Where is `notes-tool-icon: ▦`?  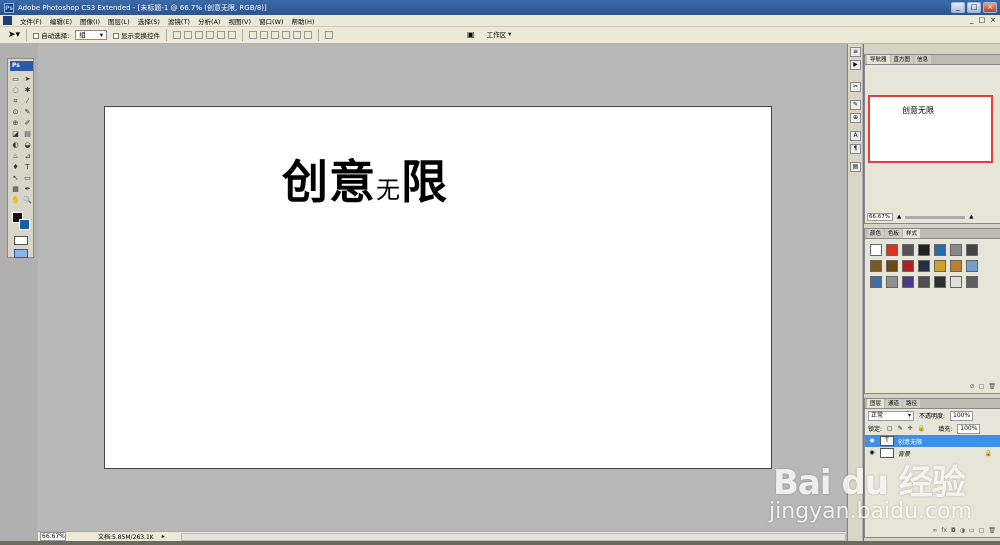
notes-tool-icon: ▦ is located at coordinates (15, 189).